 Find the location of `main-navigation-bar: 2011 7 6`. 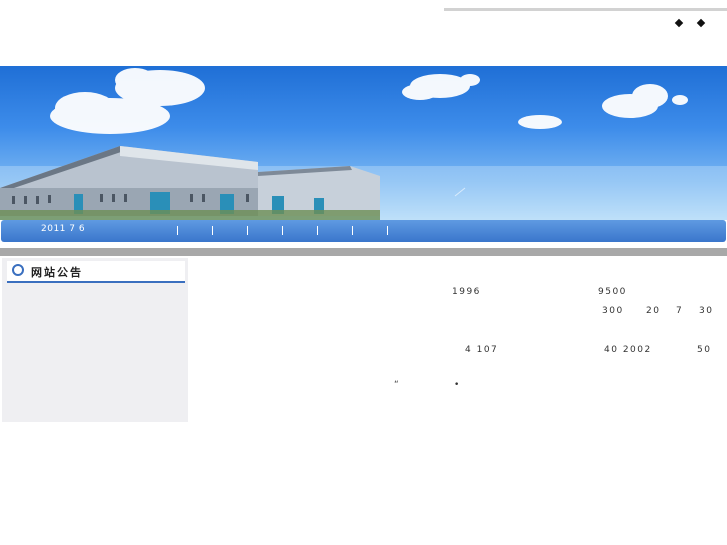

main-navigation-bar: 2011 7 6 is located at coordinates (363, 231).